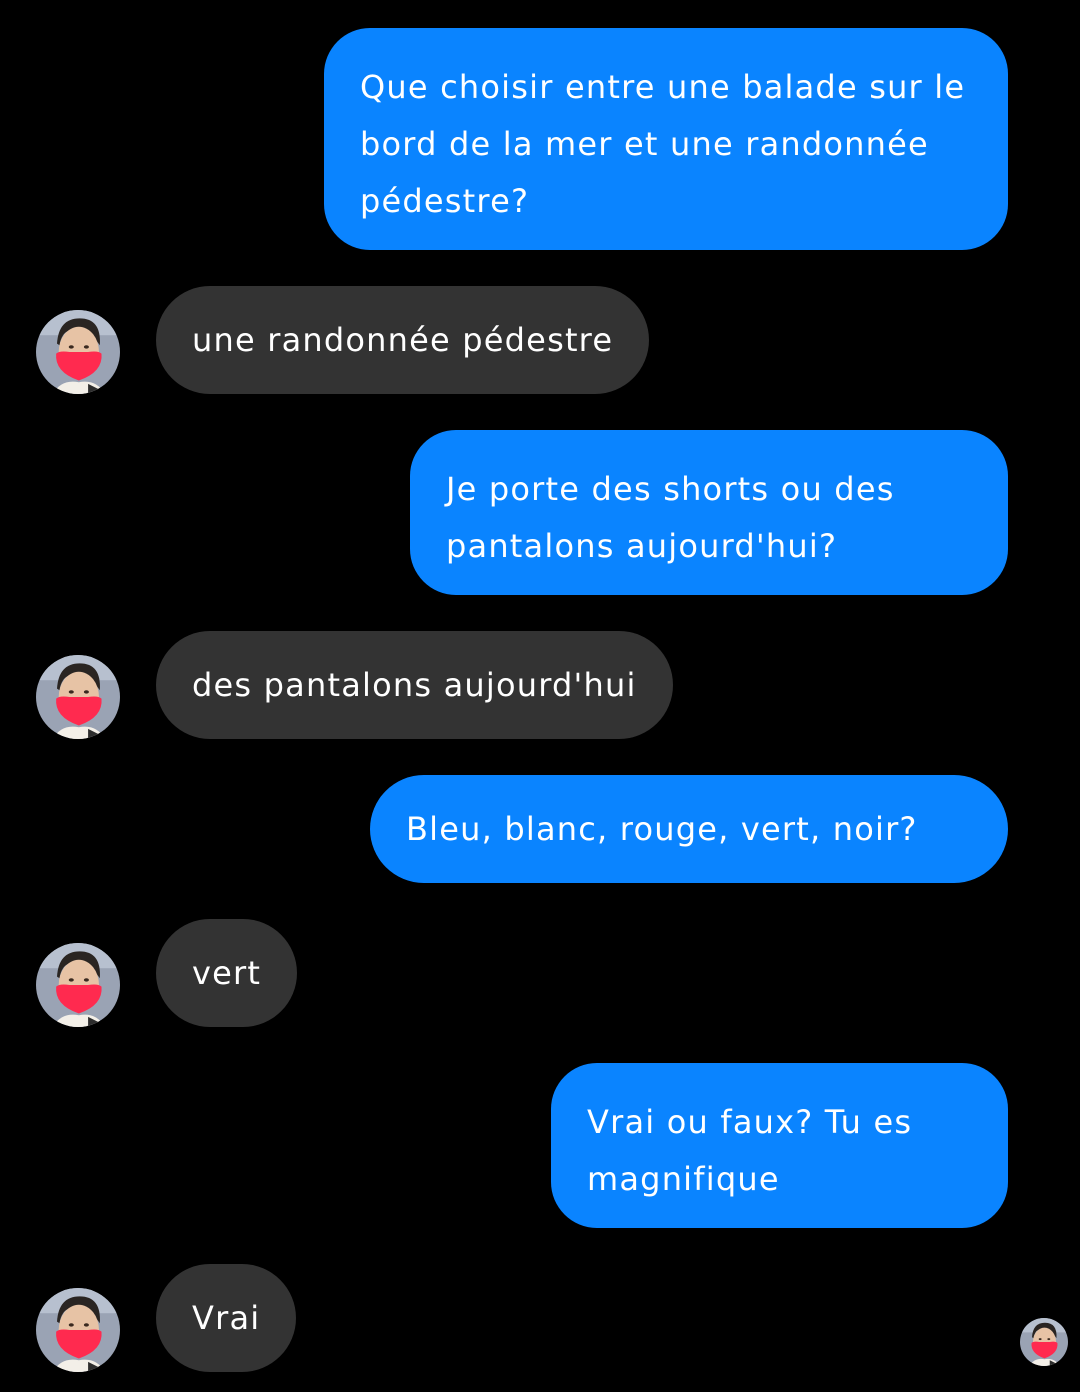 Image resolution: width=1080 pixels, height=1392 pixels. What do you see at coordinates (779, 1145) in the screenshot?
I see `sent-message-bubble: Vrai ou faux? Tu es magnifique` at bounding box center [779, 1145].